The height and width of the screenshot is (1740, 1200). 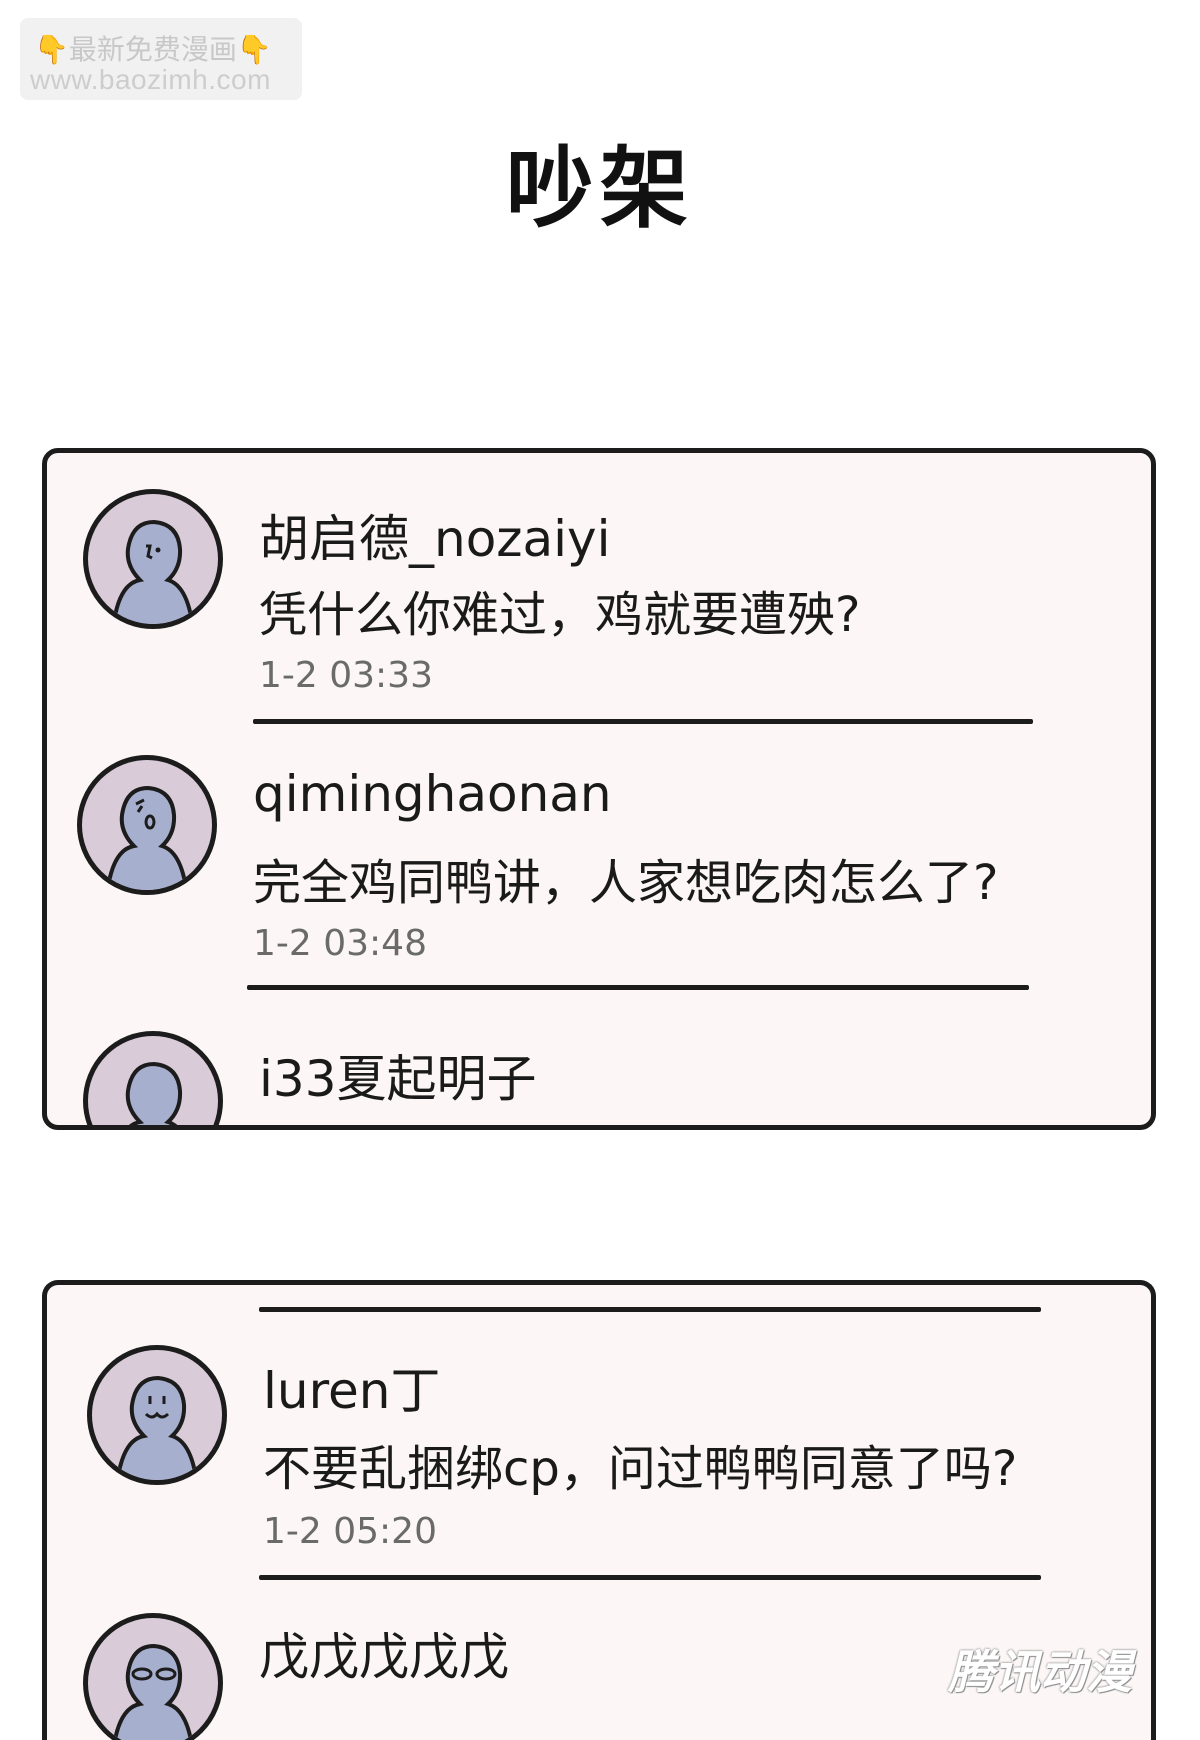 I want to click on watermark-title: 👇最新免费漫画👇, so click(x=153, y=48).